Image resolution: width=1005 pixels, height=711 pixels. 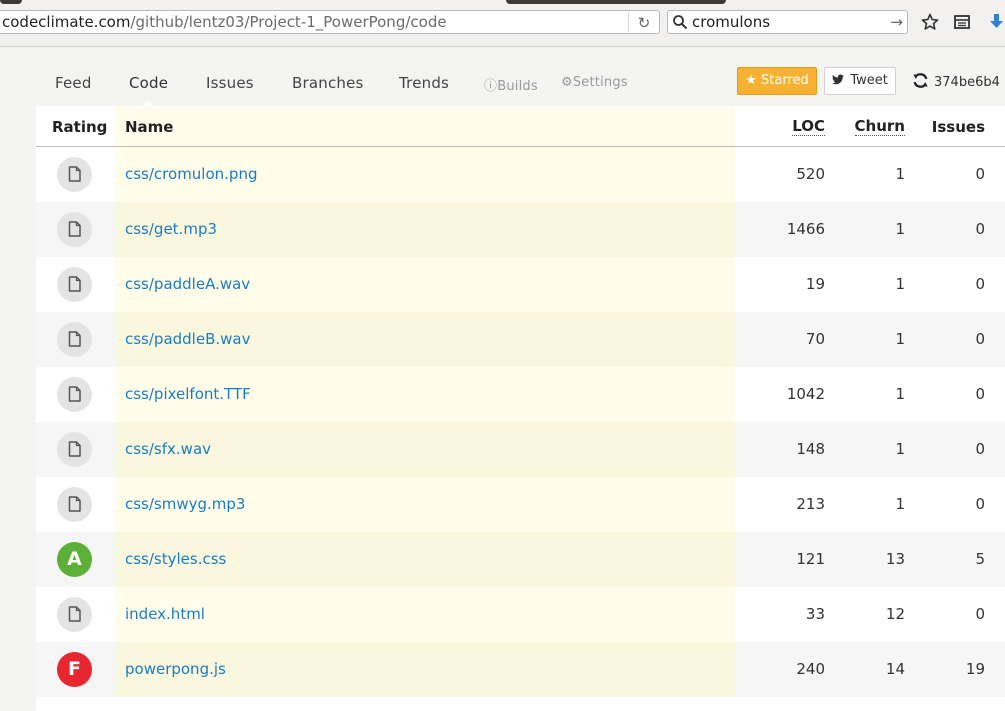 What do you see at coordinates (787, 22) in the screenshot?
I see `search-box: cromulons →` at bounding box center [787, 22].